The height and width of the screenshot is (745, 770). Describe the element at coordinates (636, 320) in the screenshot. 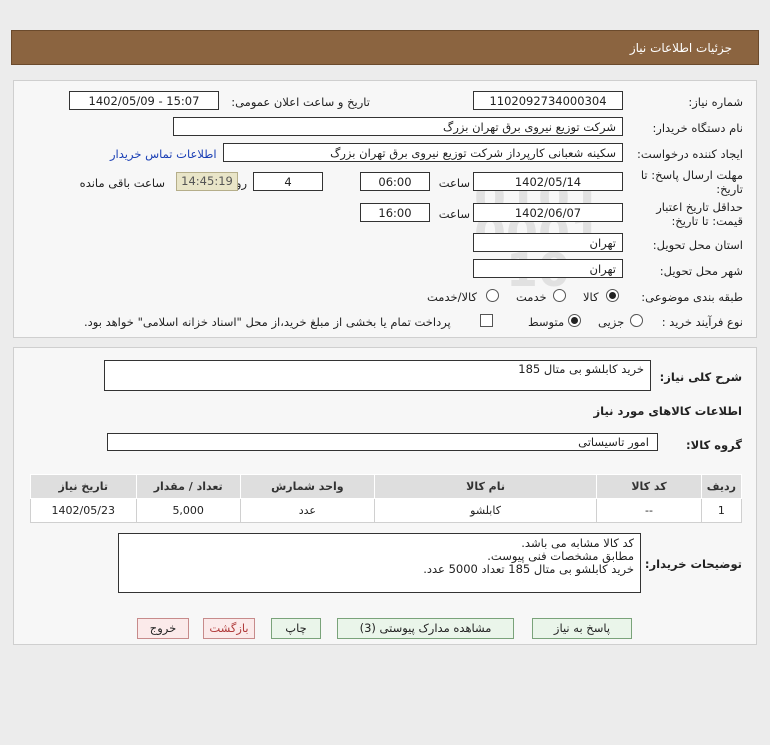

I see `process-radio-minor` at that location.